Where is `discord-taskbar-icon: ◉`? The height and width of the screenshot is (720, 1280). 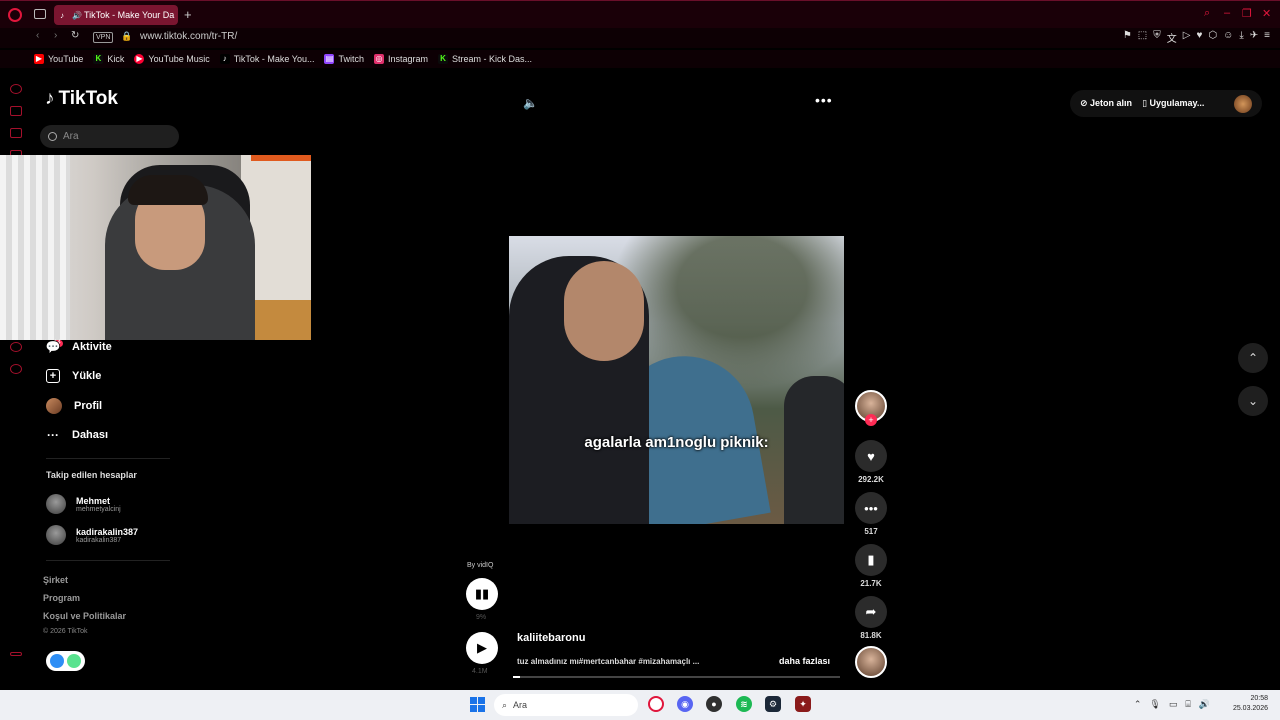
discord-taskbar-icon: ◉ is located at coordinates (685, 704).